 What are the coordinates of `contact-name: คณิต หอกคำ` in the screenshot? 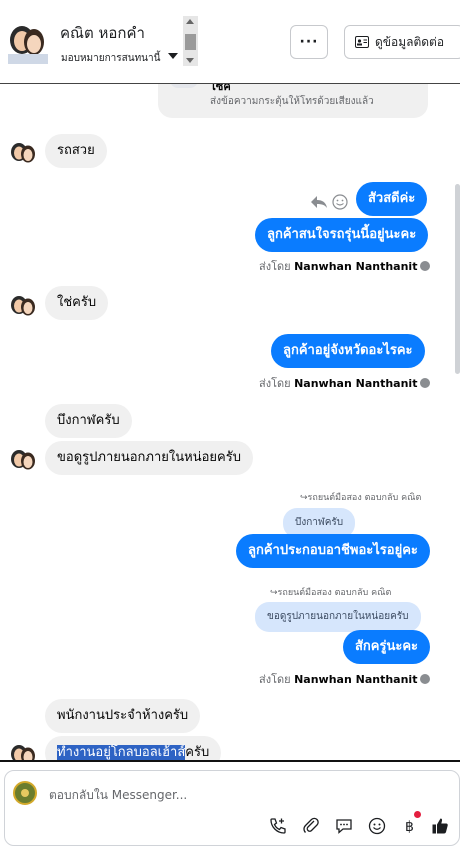 It's located at (102, 33).